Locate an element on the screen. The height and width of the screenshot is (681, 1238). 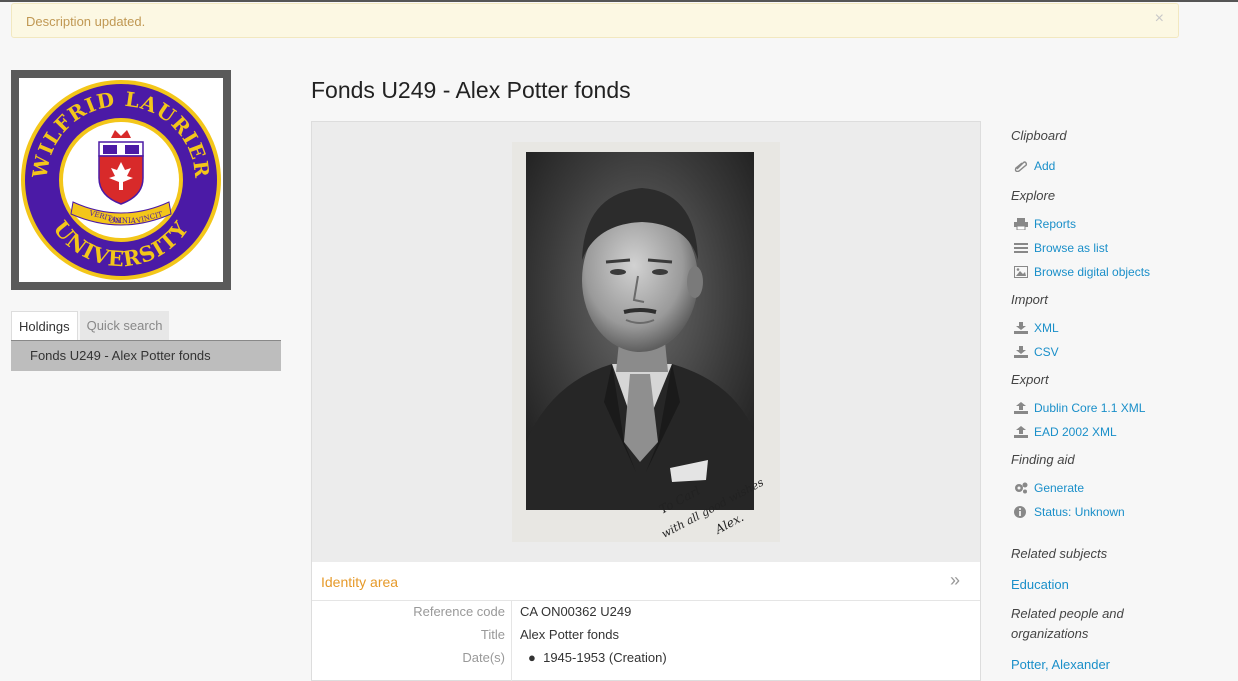
add-label: Add is located at coordinates (1045, 166).